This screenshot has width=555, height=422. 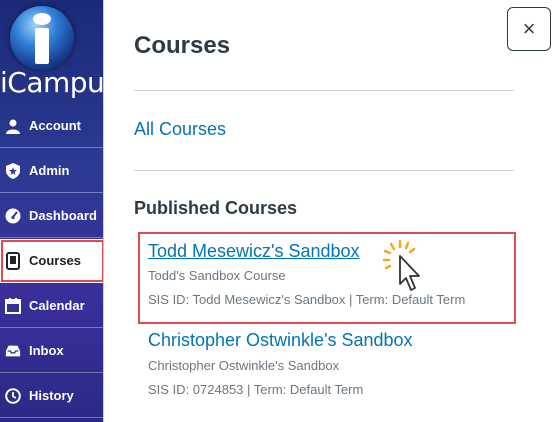 I want to click on tray-divider, so click(x=103, y=211).